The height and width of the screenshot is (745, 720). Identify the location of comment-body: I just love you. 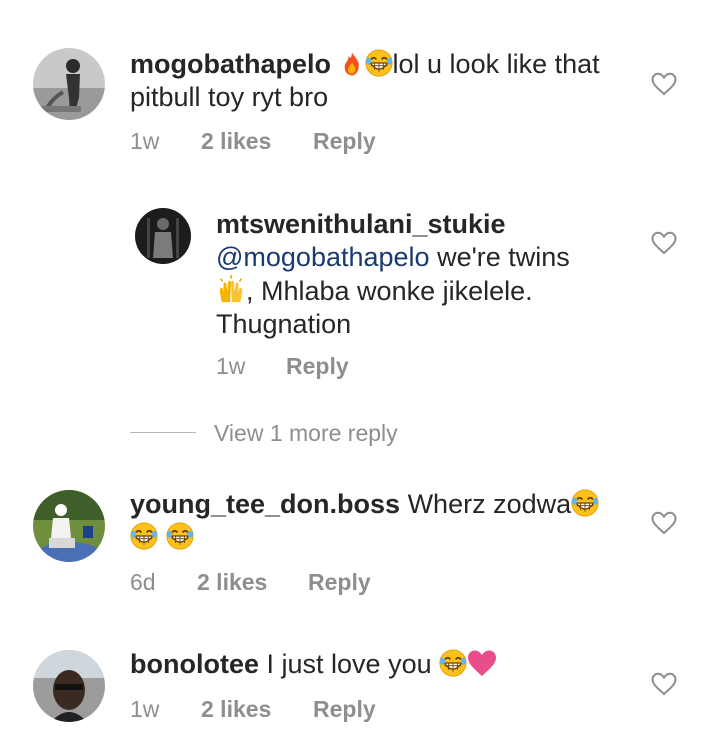
(349, 664).